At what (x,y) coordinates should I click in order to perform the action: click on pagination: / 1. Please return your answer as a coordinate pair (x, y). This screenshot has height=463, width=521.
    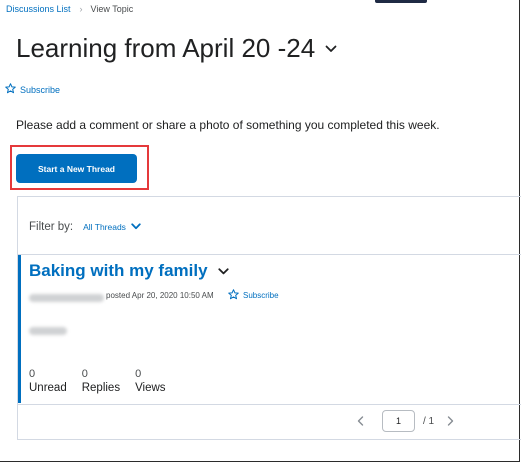
    Looking at the image, I should click on (405, 421).